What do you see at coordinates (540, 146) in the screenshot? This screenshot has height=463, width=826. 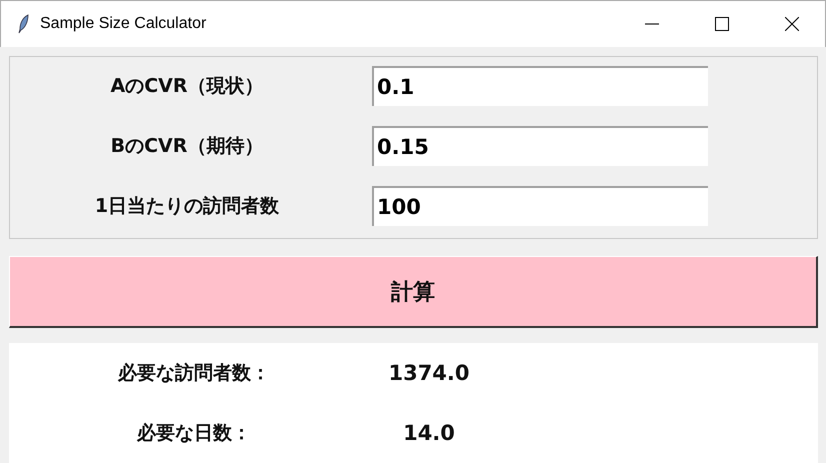 I see `input-field: 0.15` at bounding box center [540, 146].